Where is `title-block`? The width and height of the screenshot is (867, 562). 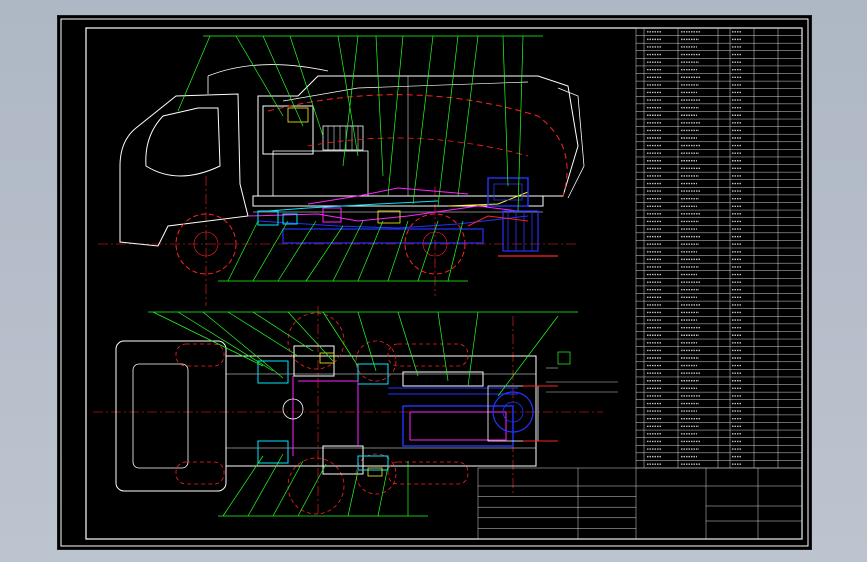 title-block is located at coordinates (640, 503).